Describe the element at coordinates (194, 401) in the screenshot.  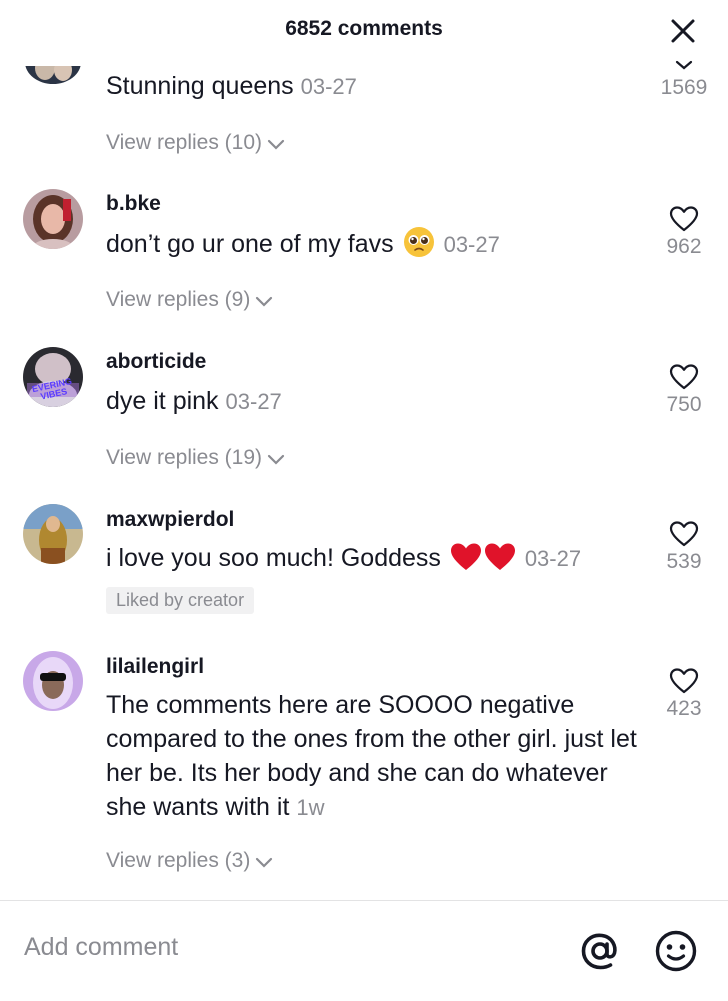
I see `comment-text: dye it pink 03-27` at that location.